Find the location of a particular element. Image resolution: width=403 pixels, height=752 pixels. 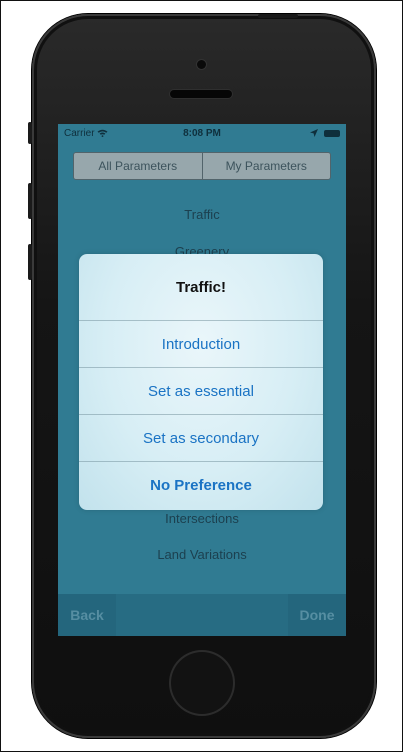

power-button is located at coordinates (278, 16).